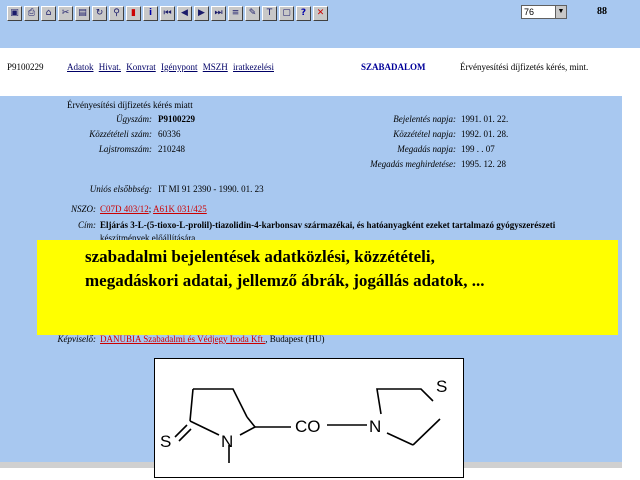  I want to click on atom-label: CO, so click(308, 426).